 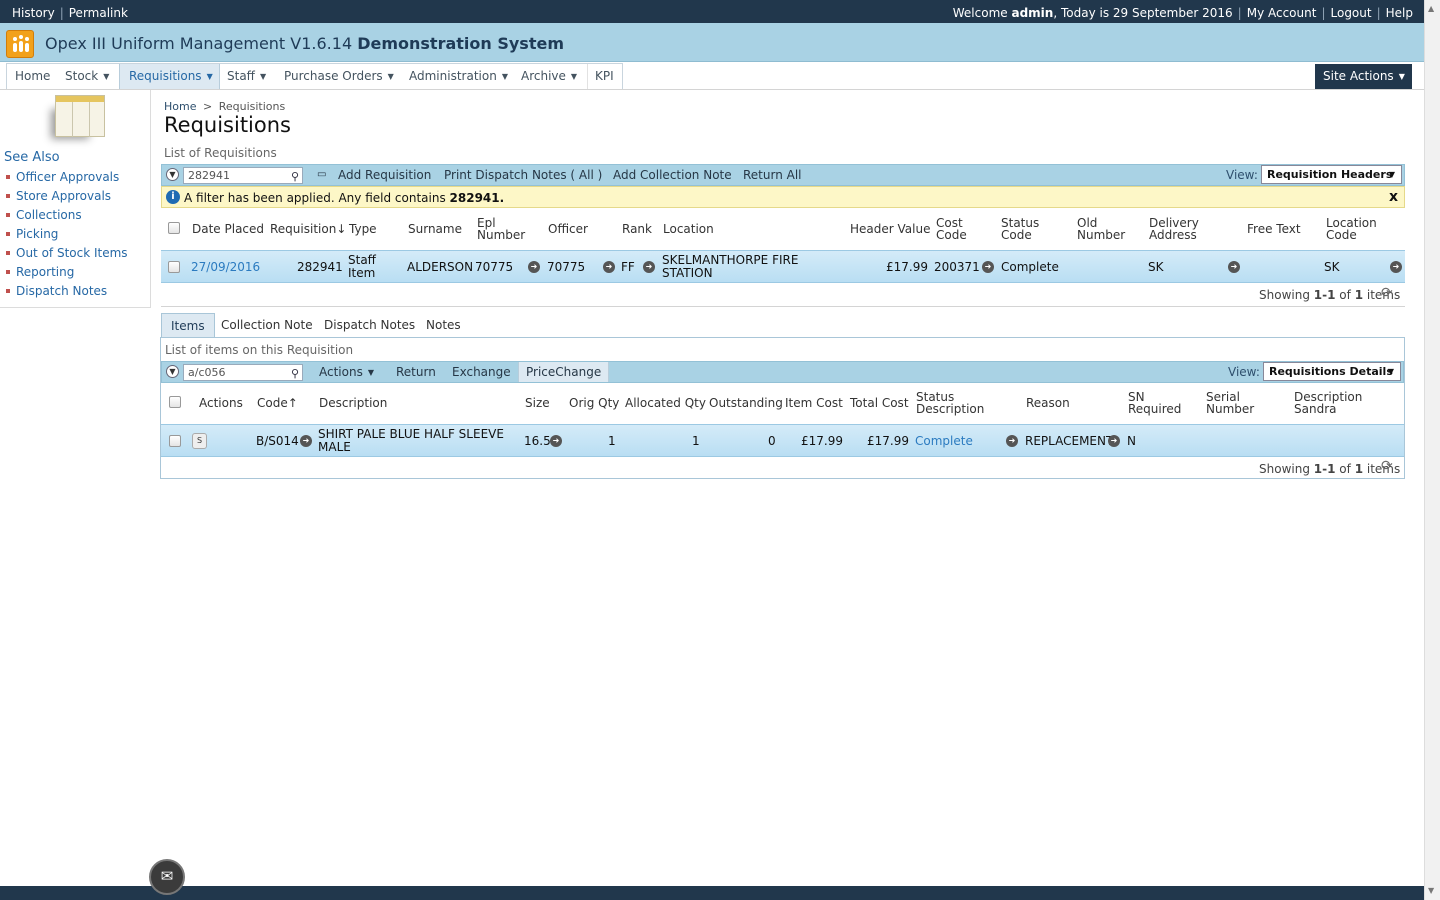 I want to click on col-actions: Actions, so click(x=221, y=403).